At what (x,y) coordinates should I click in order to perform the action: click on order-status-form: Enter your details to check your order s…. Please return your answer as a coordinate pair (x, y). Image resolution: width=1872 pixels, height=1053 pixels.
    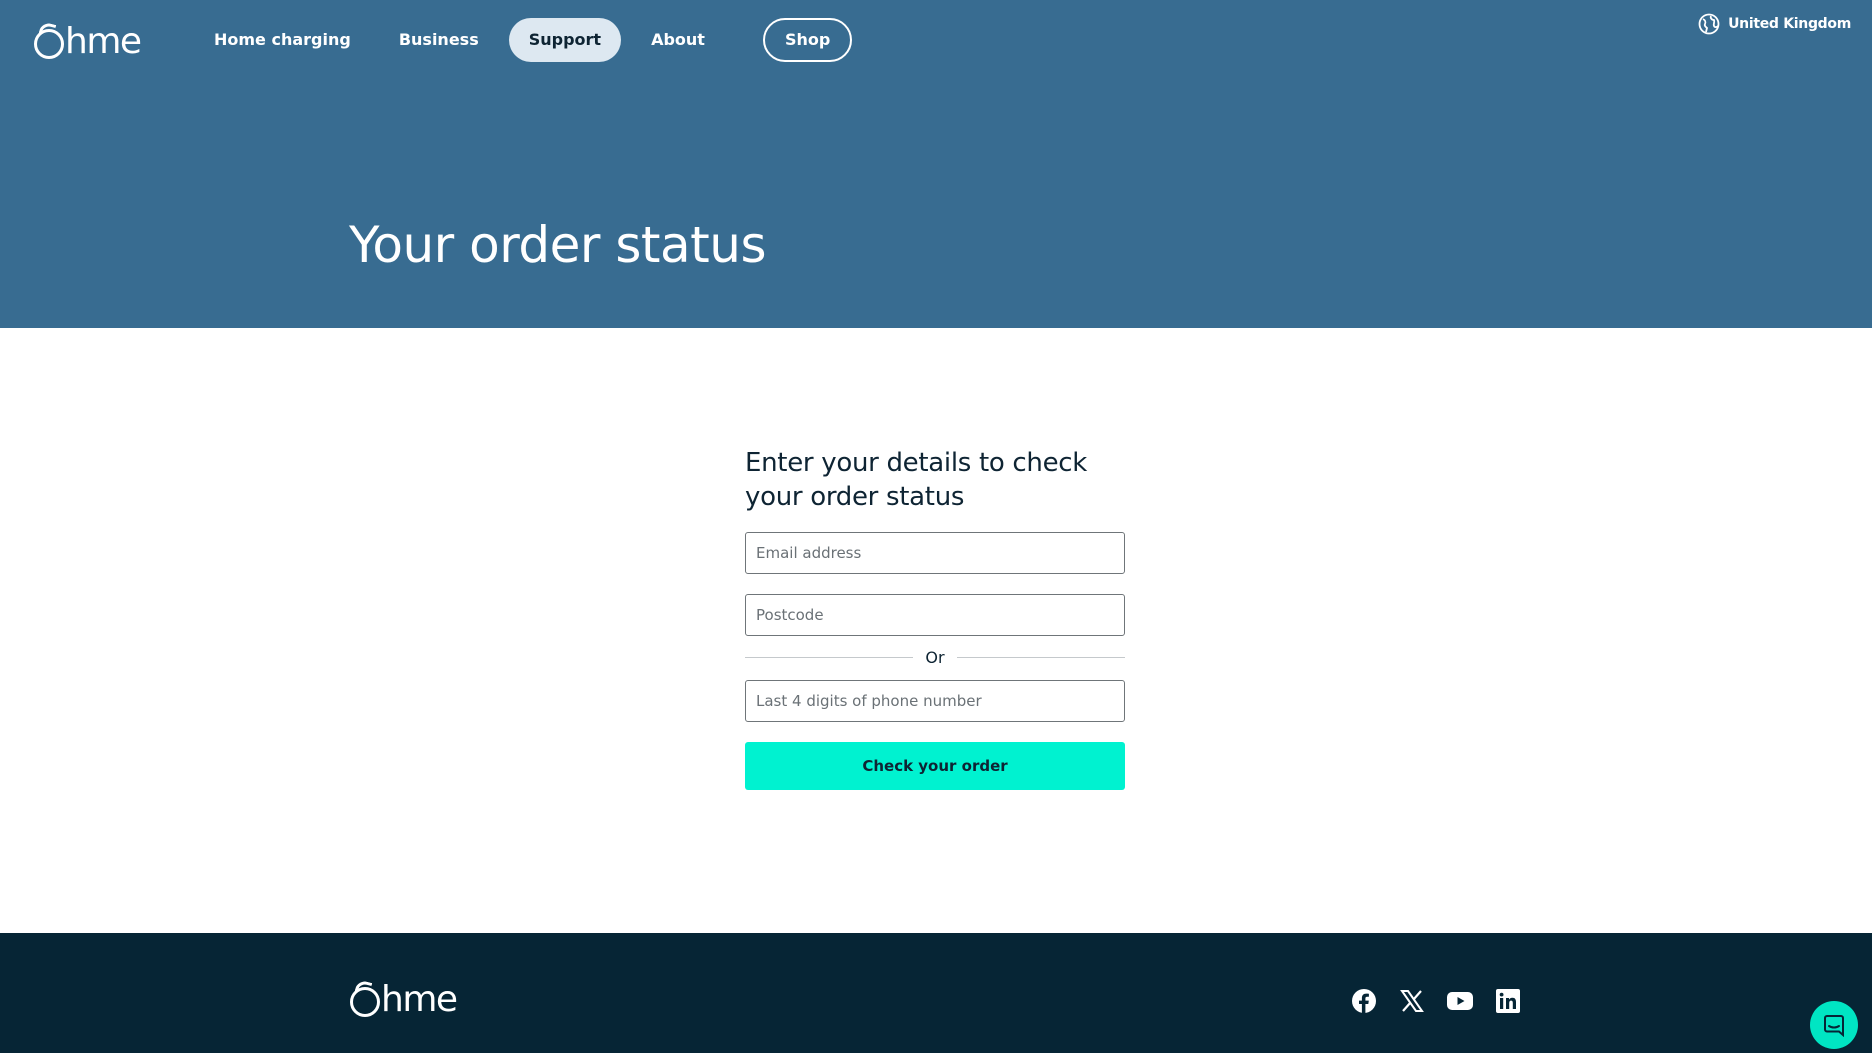
    Looking at the image, I should click on (935, 618).